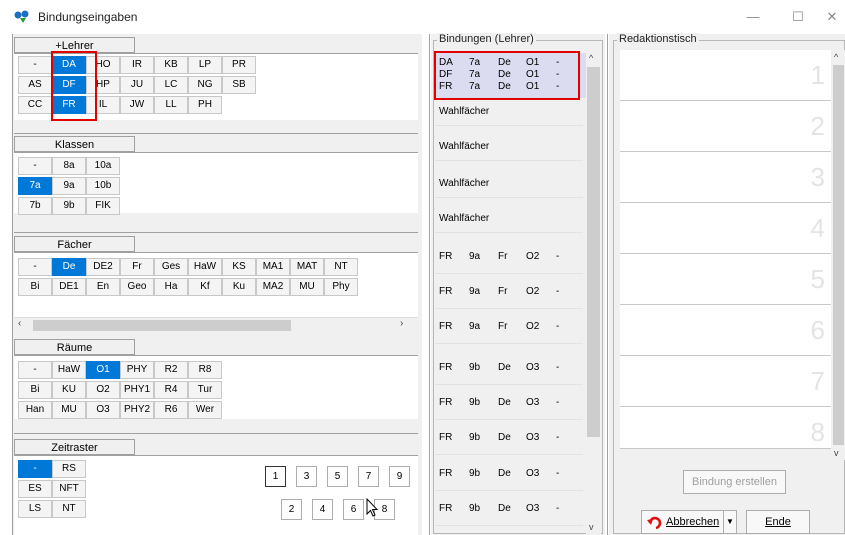  What do you see at coordinates (69, 469) in the screenshot?
I see `zeitraster-cell: RS` at bounding box center [69, 469].